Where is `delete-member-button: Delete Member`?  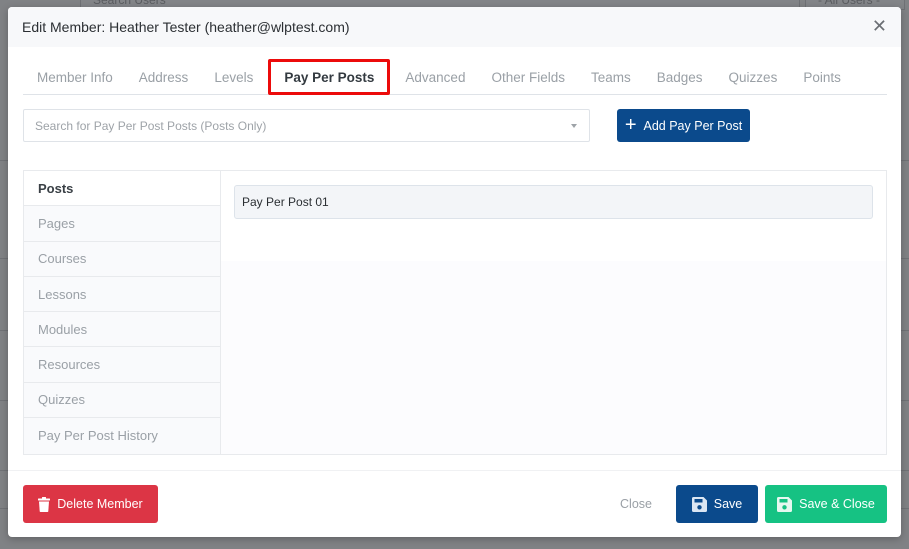 delete-member-button: Delete Member is located at coordinates (90, 504).